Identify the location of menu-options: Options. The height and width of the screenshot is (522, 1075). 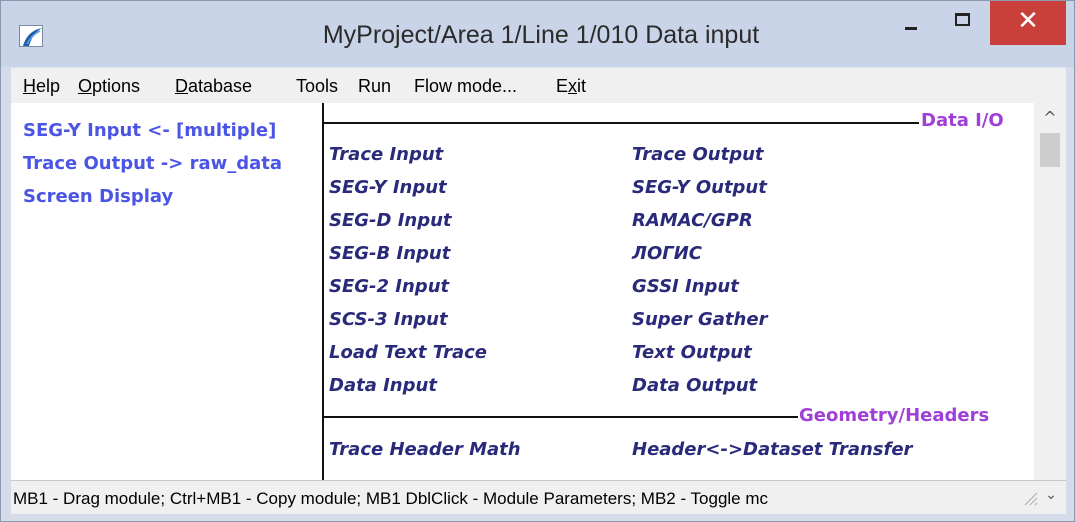
(109, 86).